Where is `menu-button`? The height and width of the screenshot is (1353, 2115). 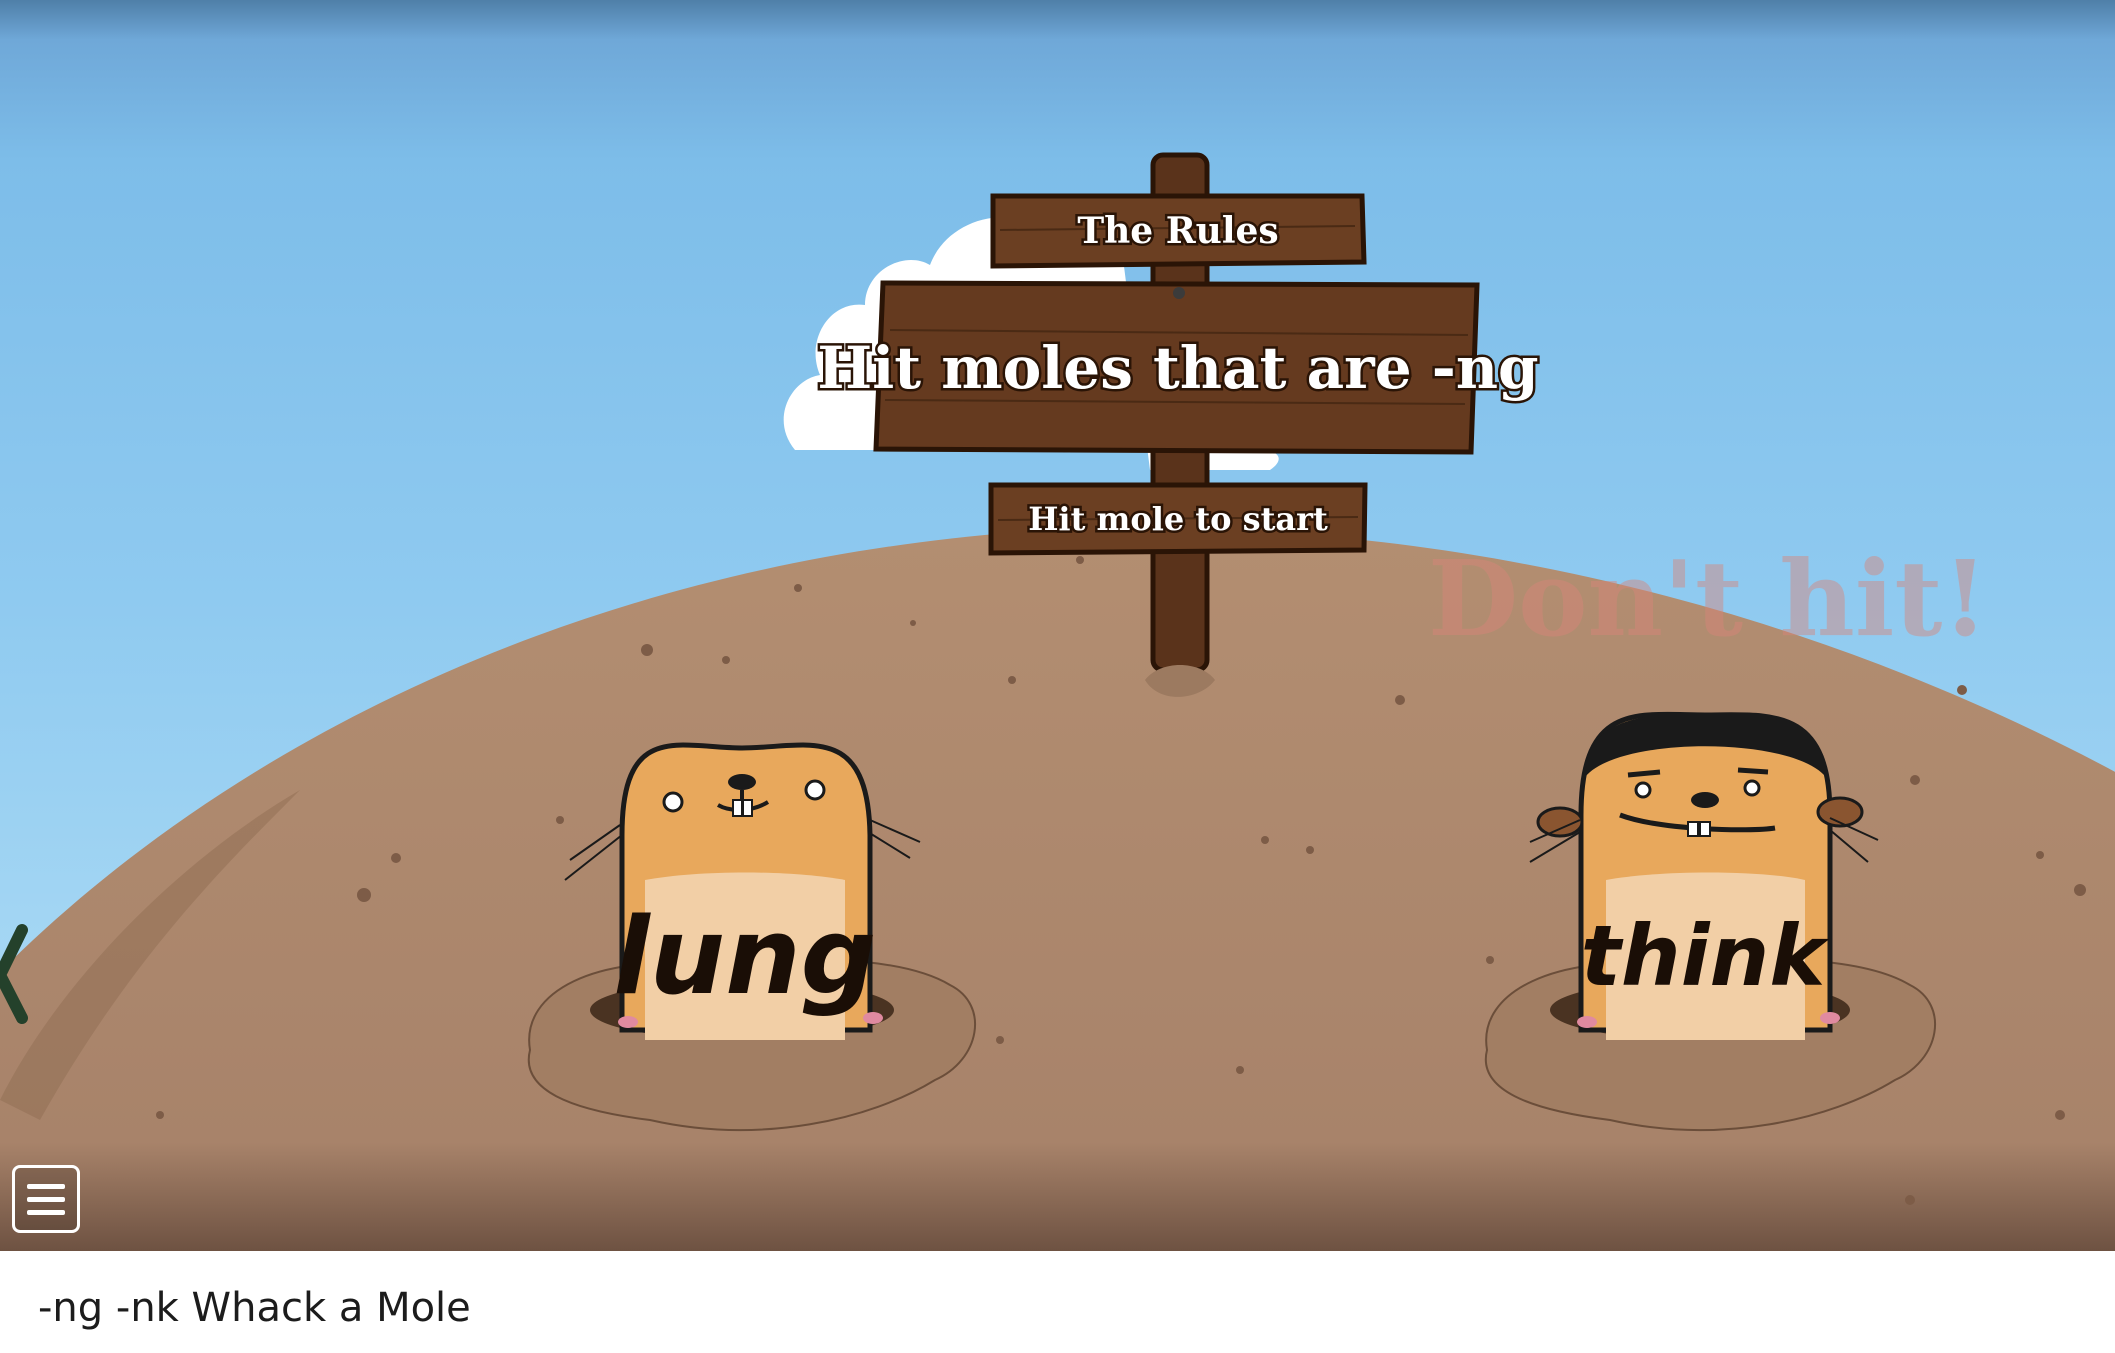 menu-button is located at coordinates (46, 1199).